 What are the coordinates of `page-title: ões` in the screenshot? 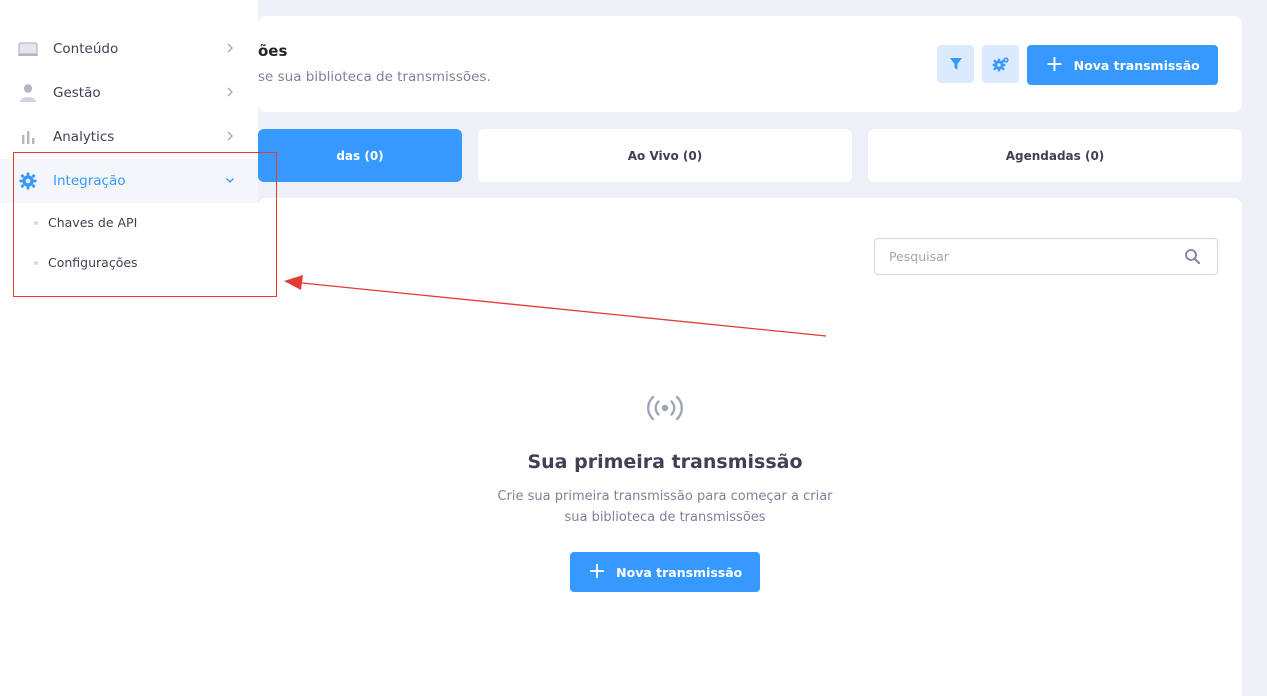 It's located at (273, 51).